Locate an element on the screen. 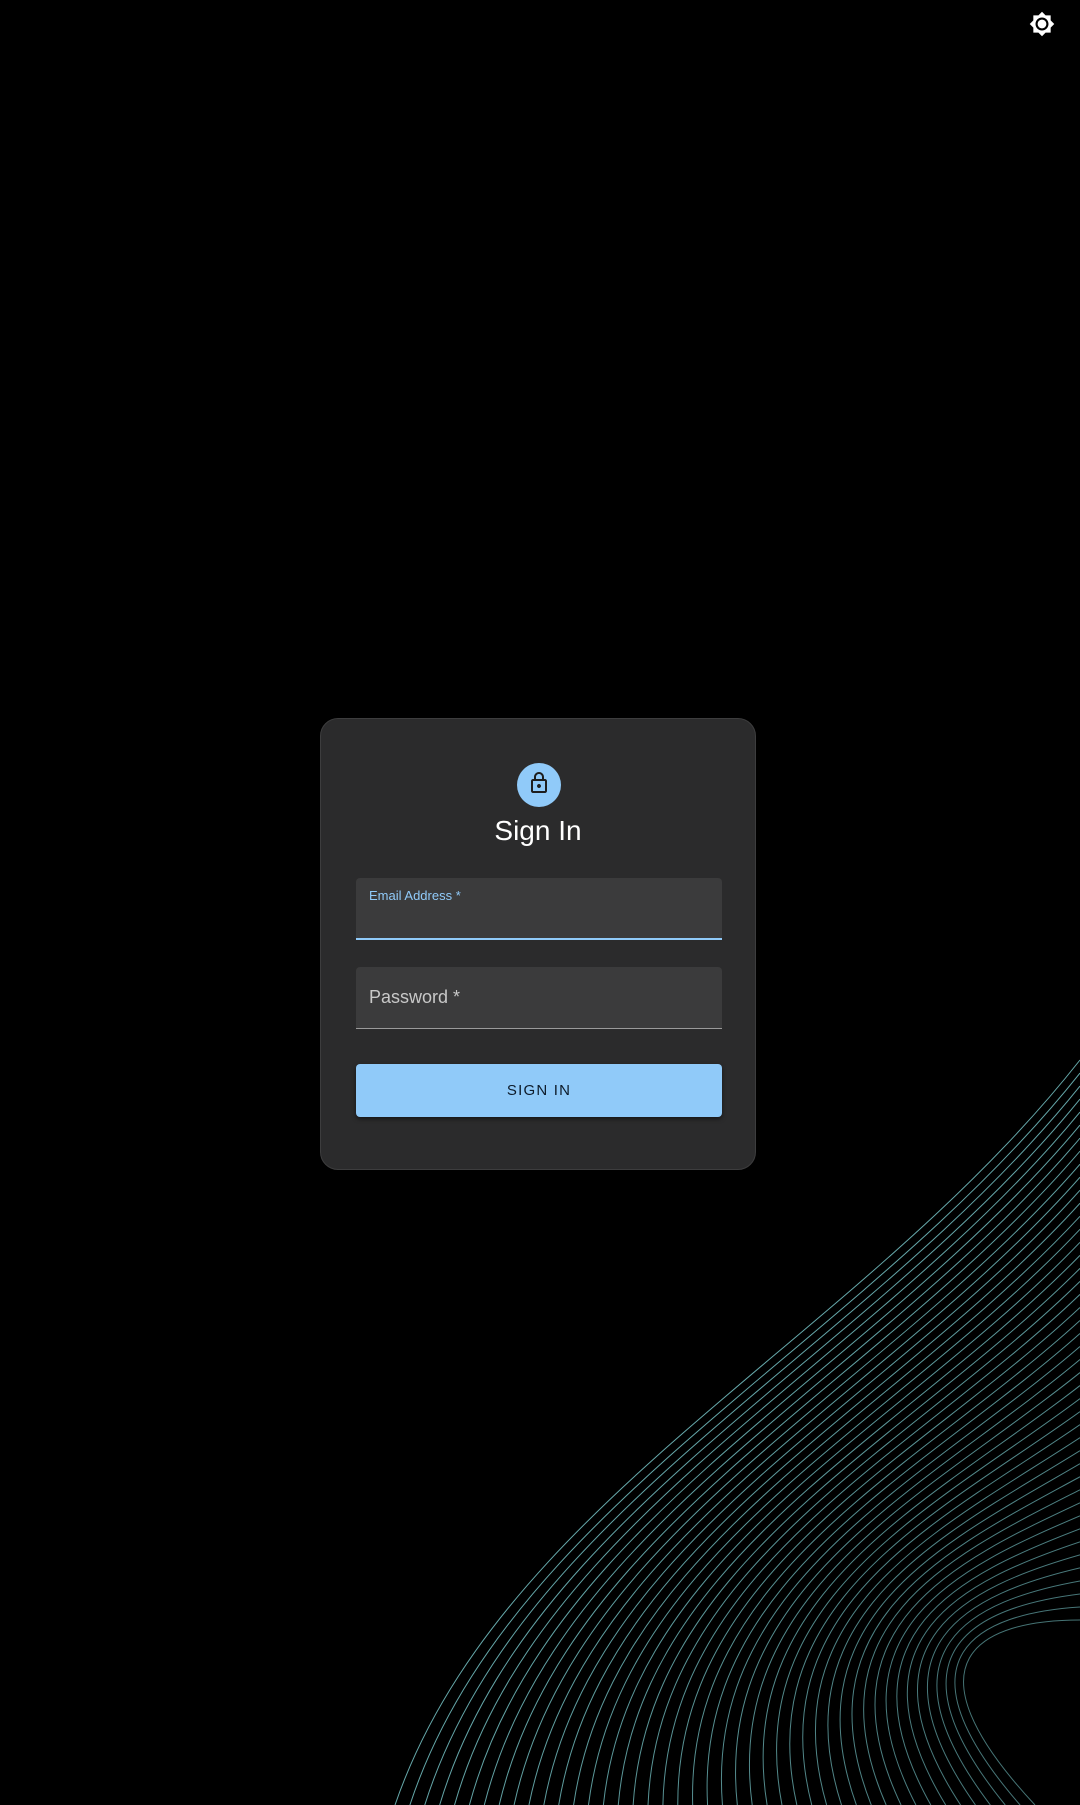 Image resolution: width=1080 pixels, height=1805 pixels. email-field: Email Address * is located at coordinates (539, 909).